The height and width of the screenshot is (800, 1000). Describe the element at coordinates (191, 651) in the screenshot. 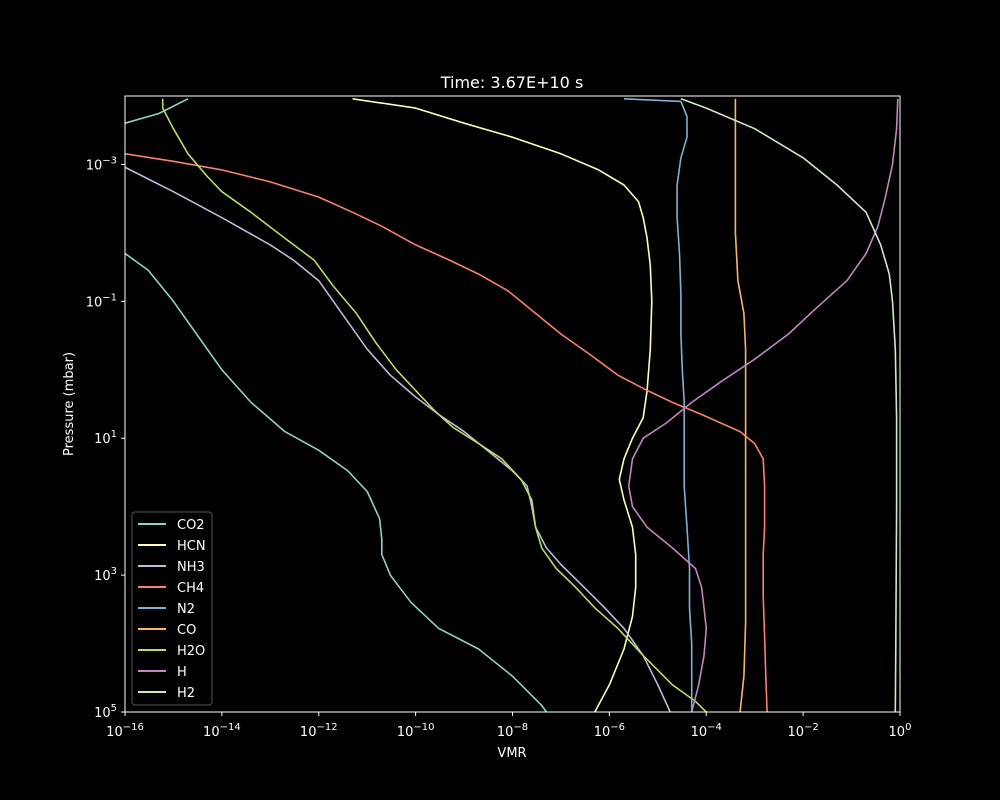

I see `legend-label-h2o: H2O` at that location.